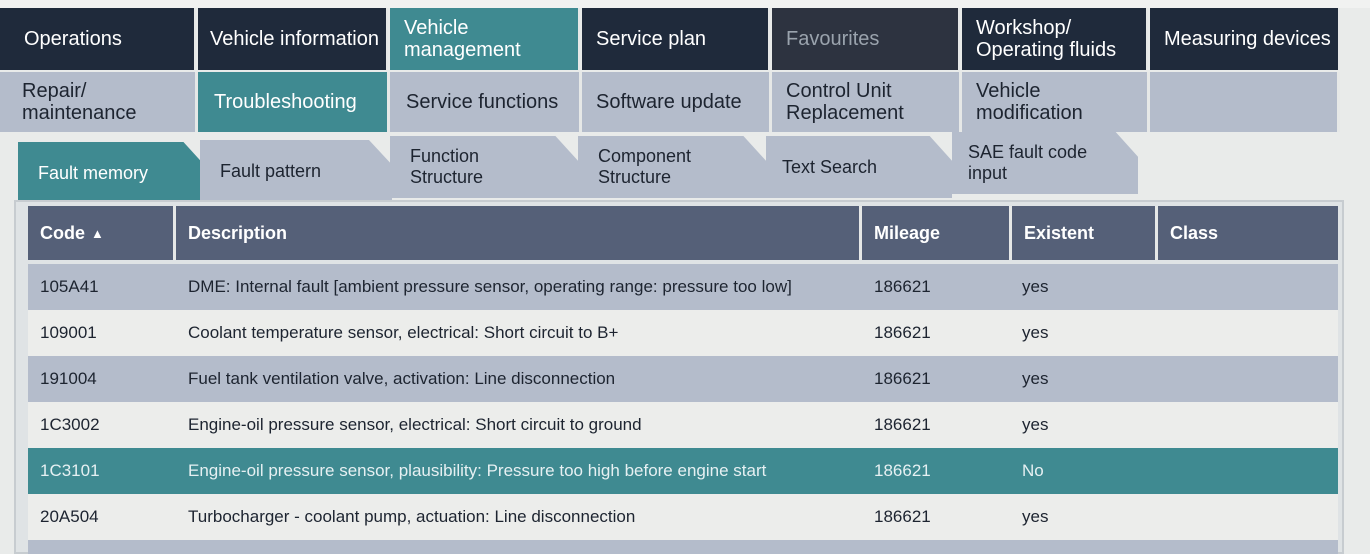 This screenshot has width=1370, height=554. I want to click on header-label: Existent, so click(1059, 232).